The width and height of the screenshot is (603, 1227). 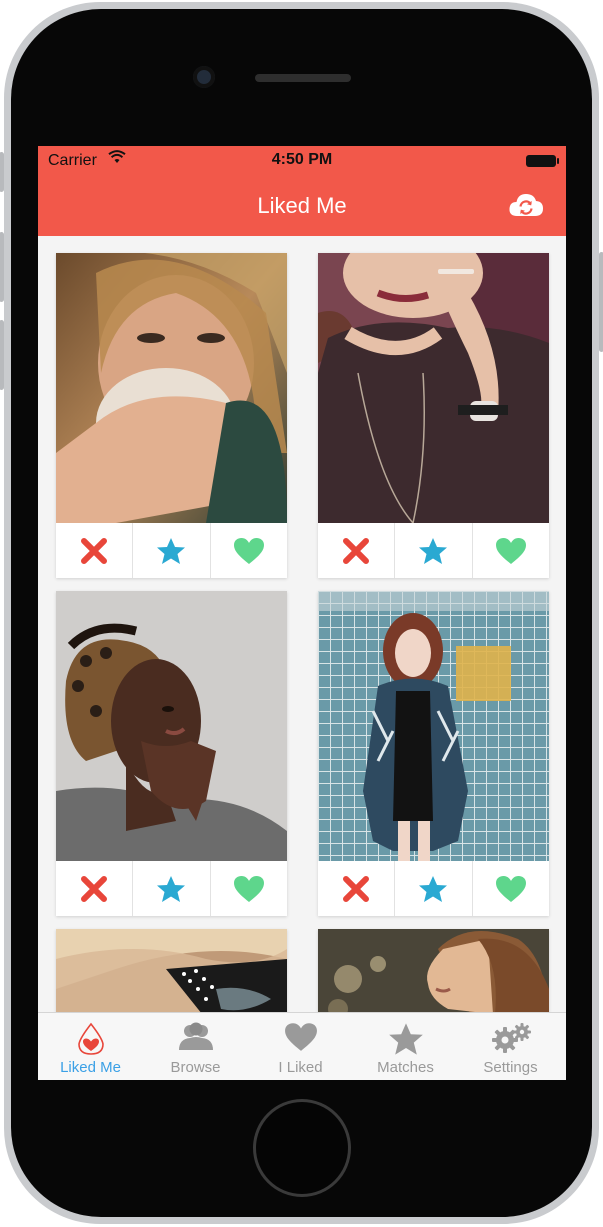 I want to click on tab-browse-label: Browse, so click(x=195, y=1067).